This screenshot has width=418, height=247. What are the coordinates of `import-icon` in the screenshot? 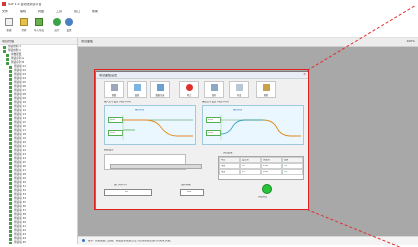 It's located at (39, 22).